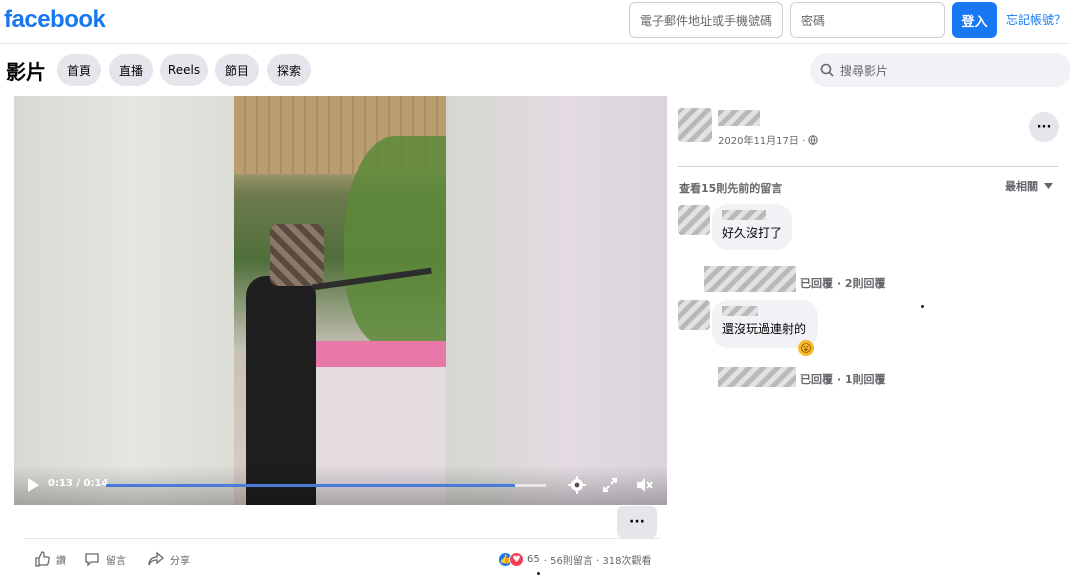  I want to click on post-date: 2020年11月17日 ·, so click(762, 141).